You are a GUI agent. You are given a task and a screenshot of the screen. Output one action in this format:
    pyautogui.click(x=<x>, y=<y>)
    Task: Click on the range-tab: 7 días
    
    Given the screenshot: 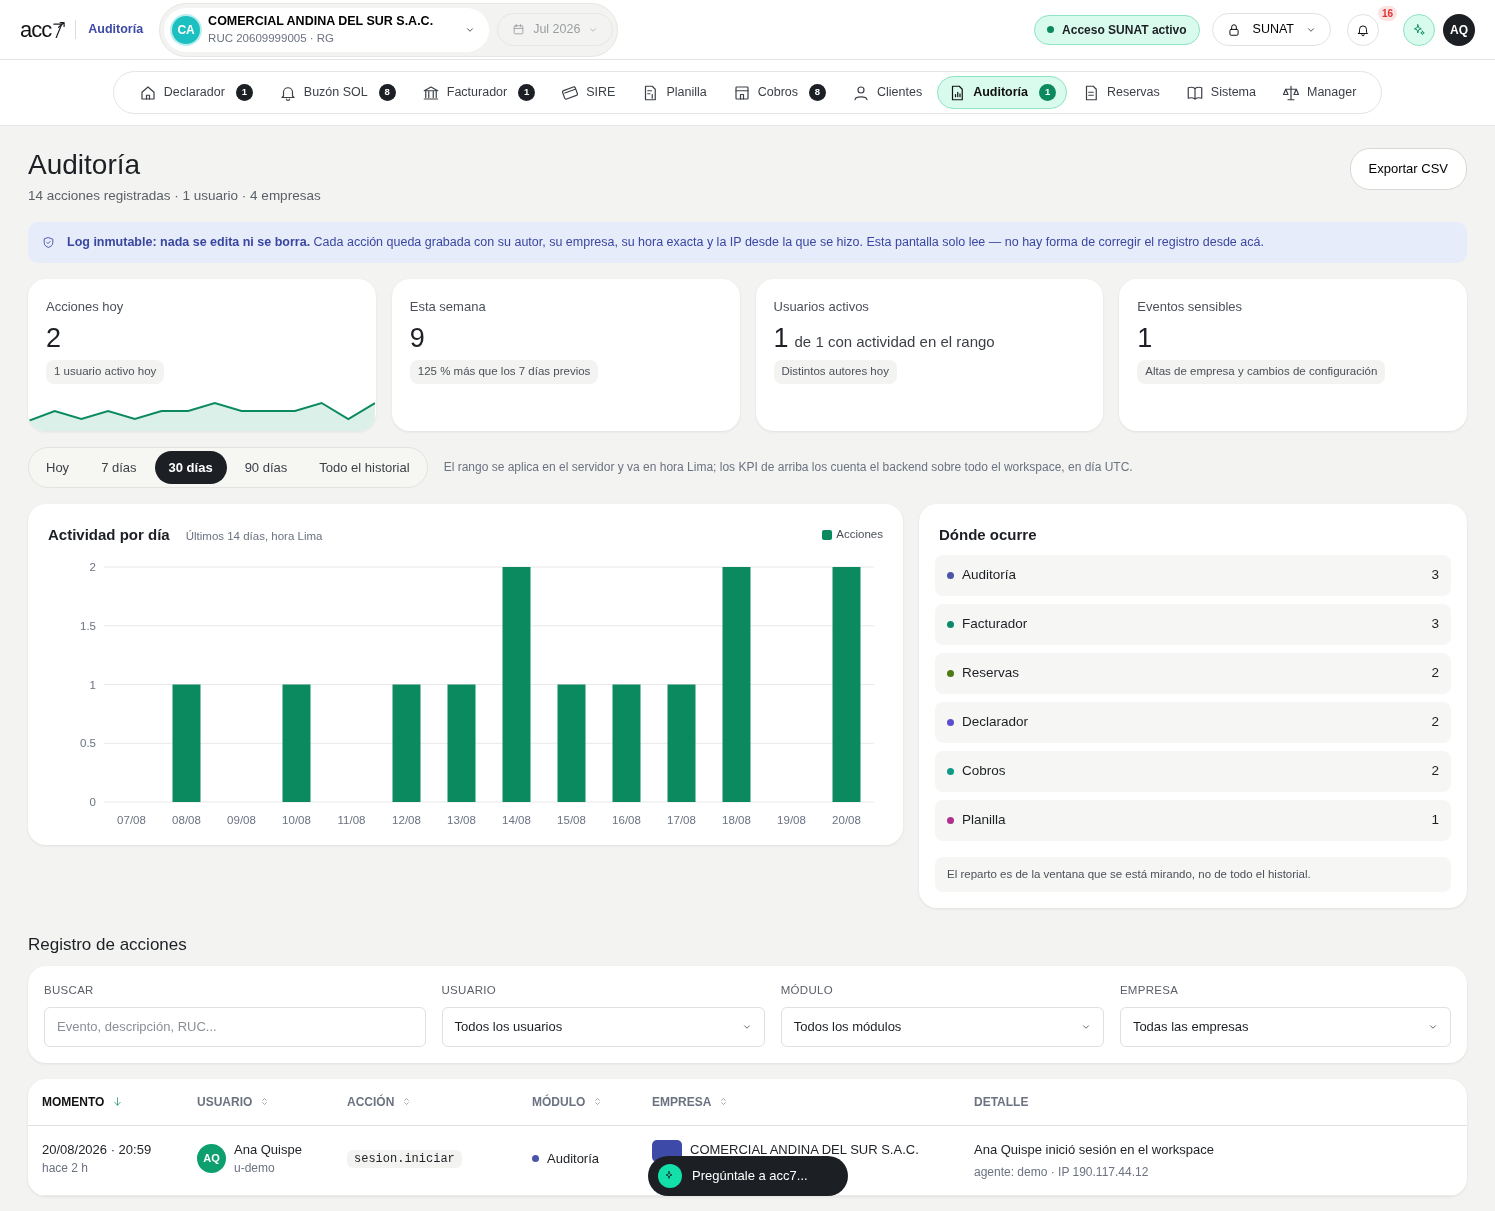 What is the action you would take?
    pyautogui.click(x=119, y=467)
    